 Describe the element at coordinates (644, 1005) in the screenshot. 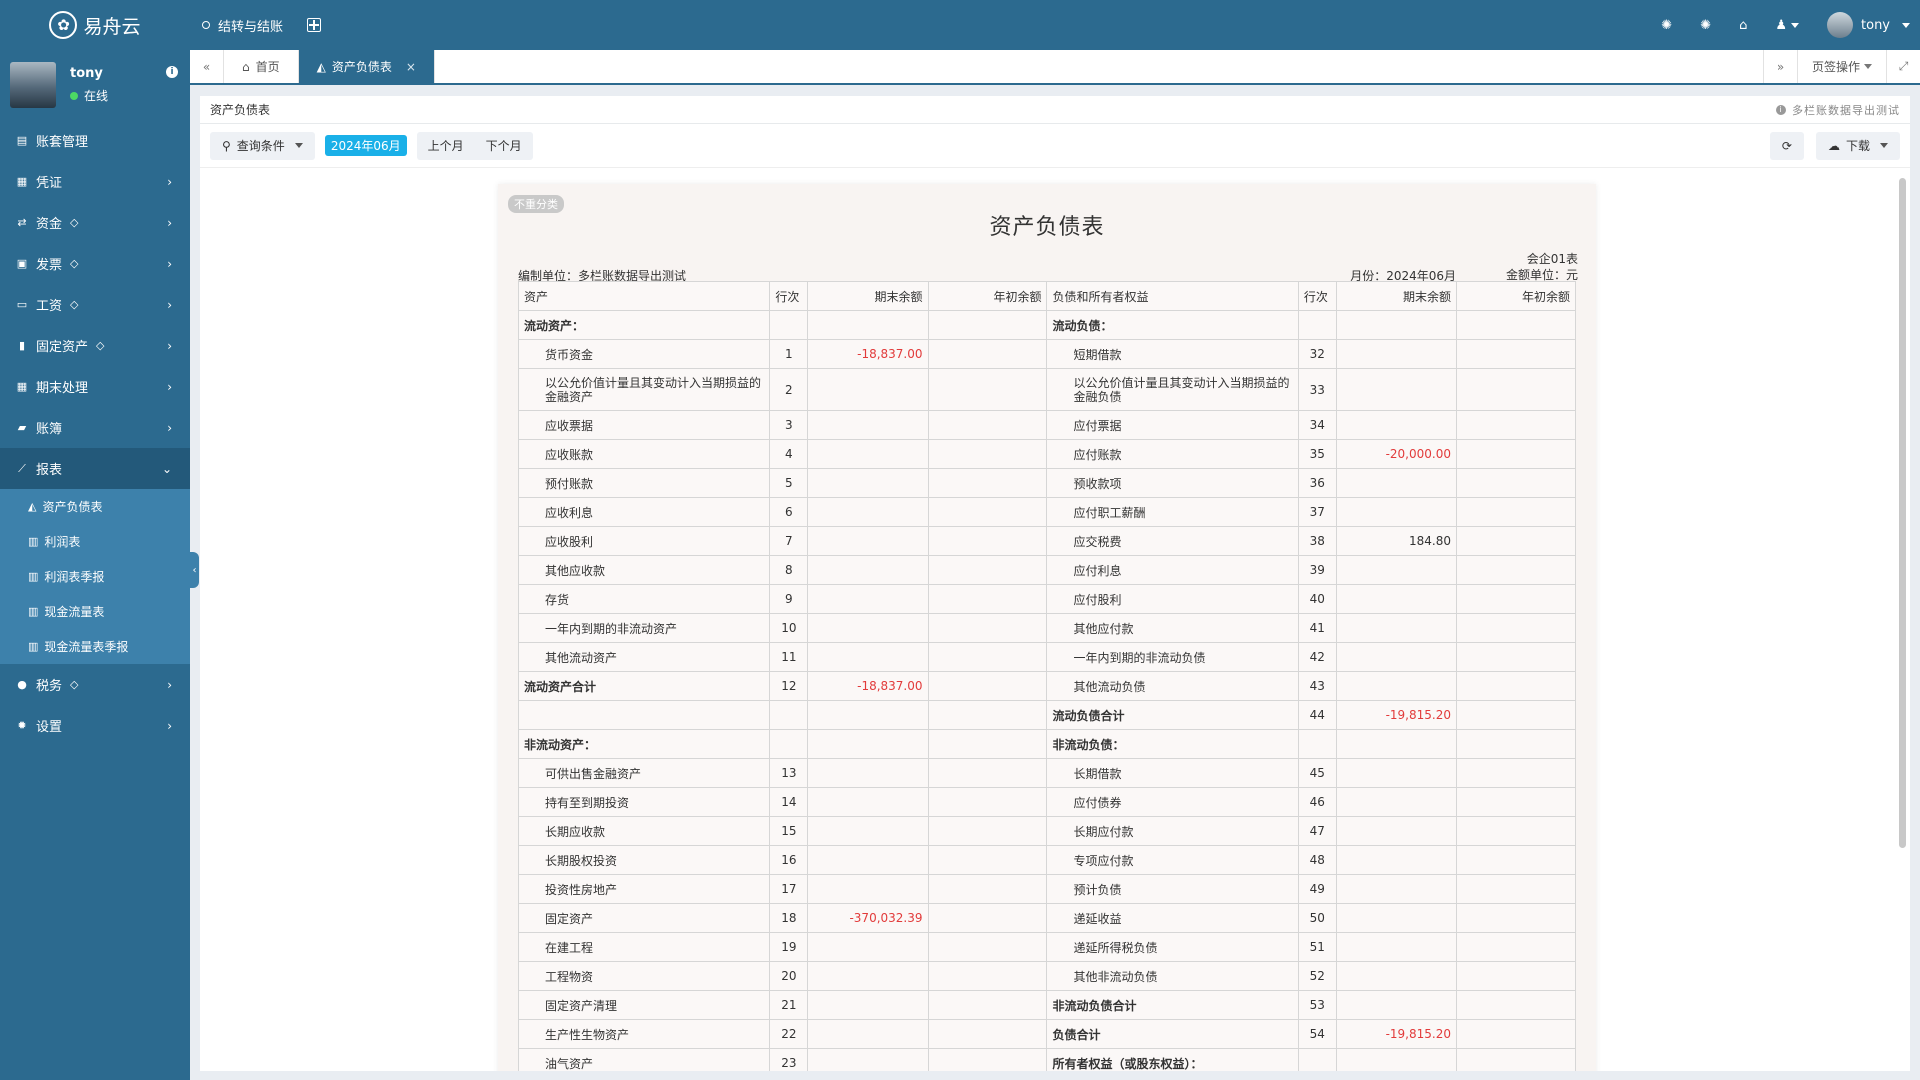

I see `asset-item-cell: 固定资产清理` at that location.